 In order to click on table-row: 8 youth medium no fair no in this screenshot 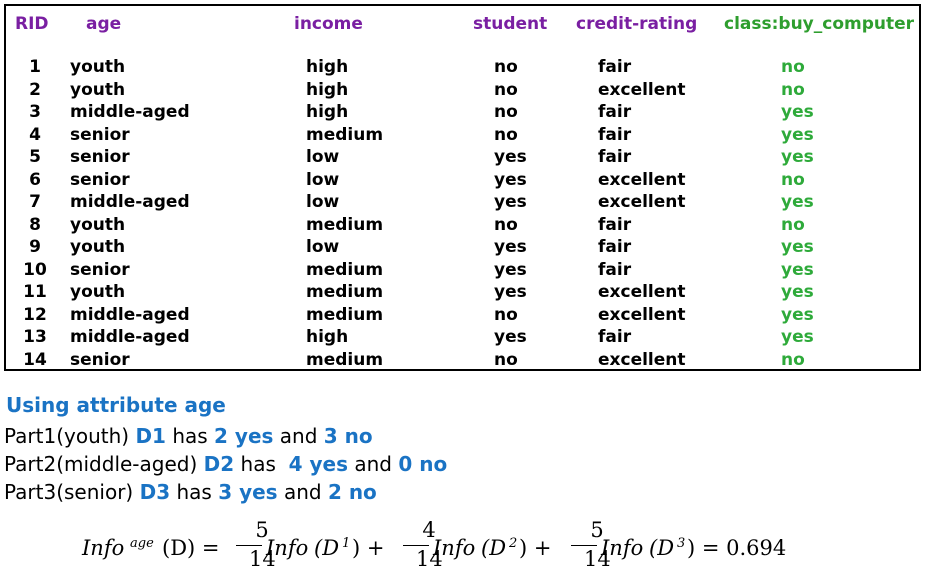, I will do `click(462, 226)`.